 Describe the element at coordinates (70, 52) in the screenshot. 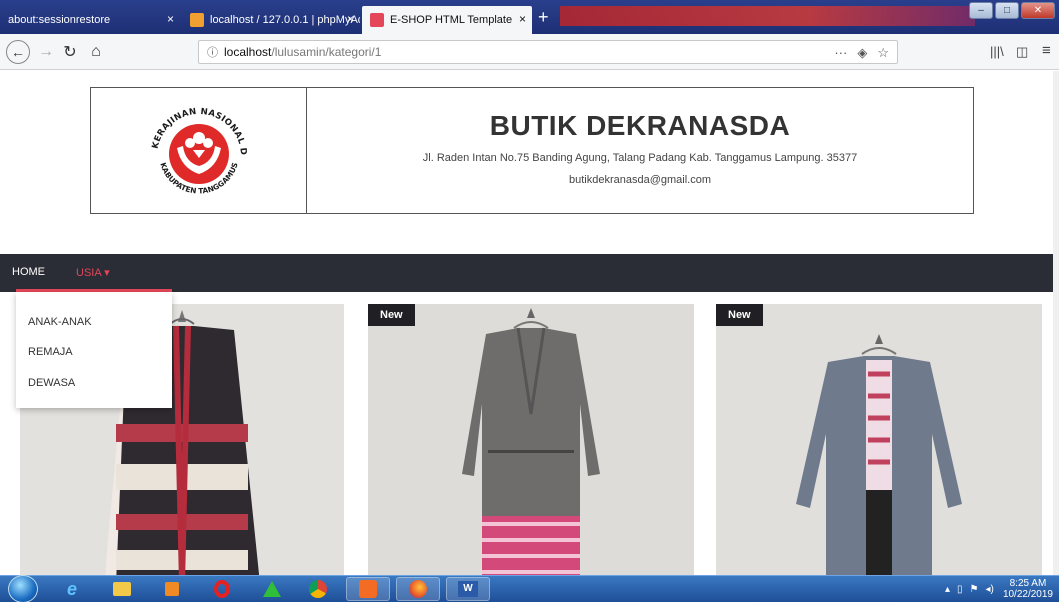

I see `reload-icon: ↻` at that location.